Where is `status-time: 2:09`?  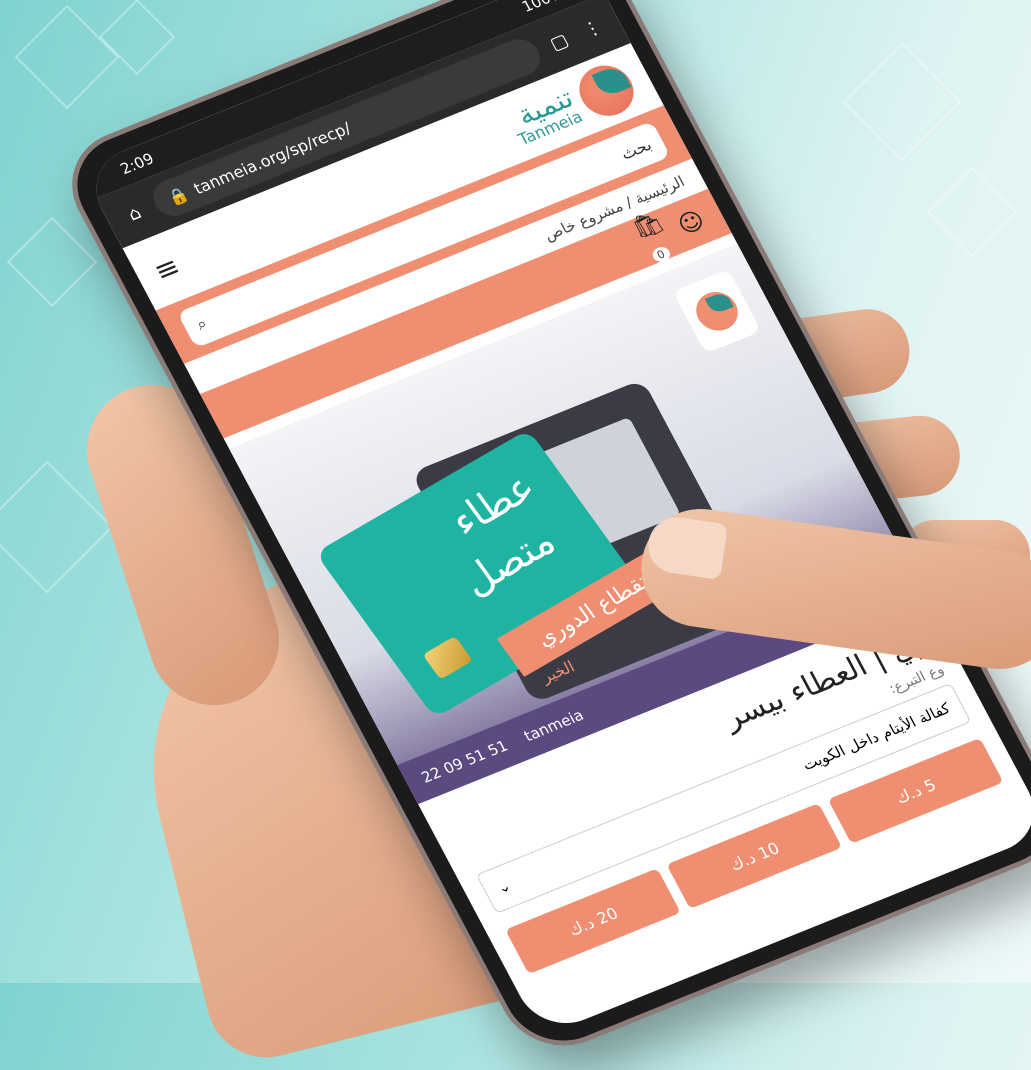 status-time: 2:09 is located at coordinates (137, 164).